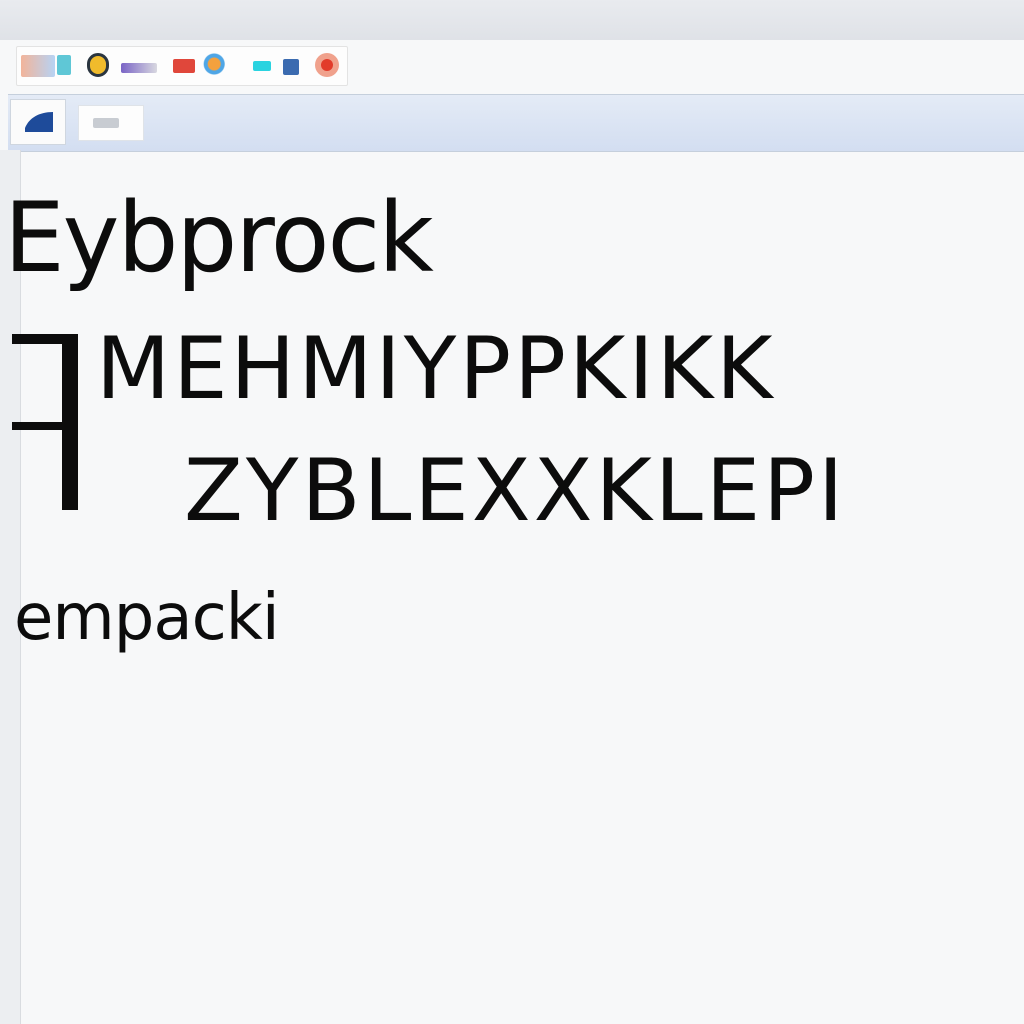 This screenshot has width=1024, height=1024. I want to click on app-icon, so click(38, 66).